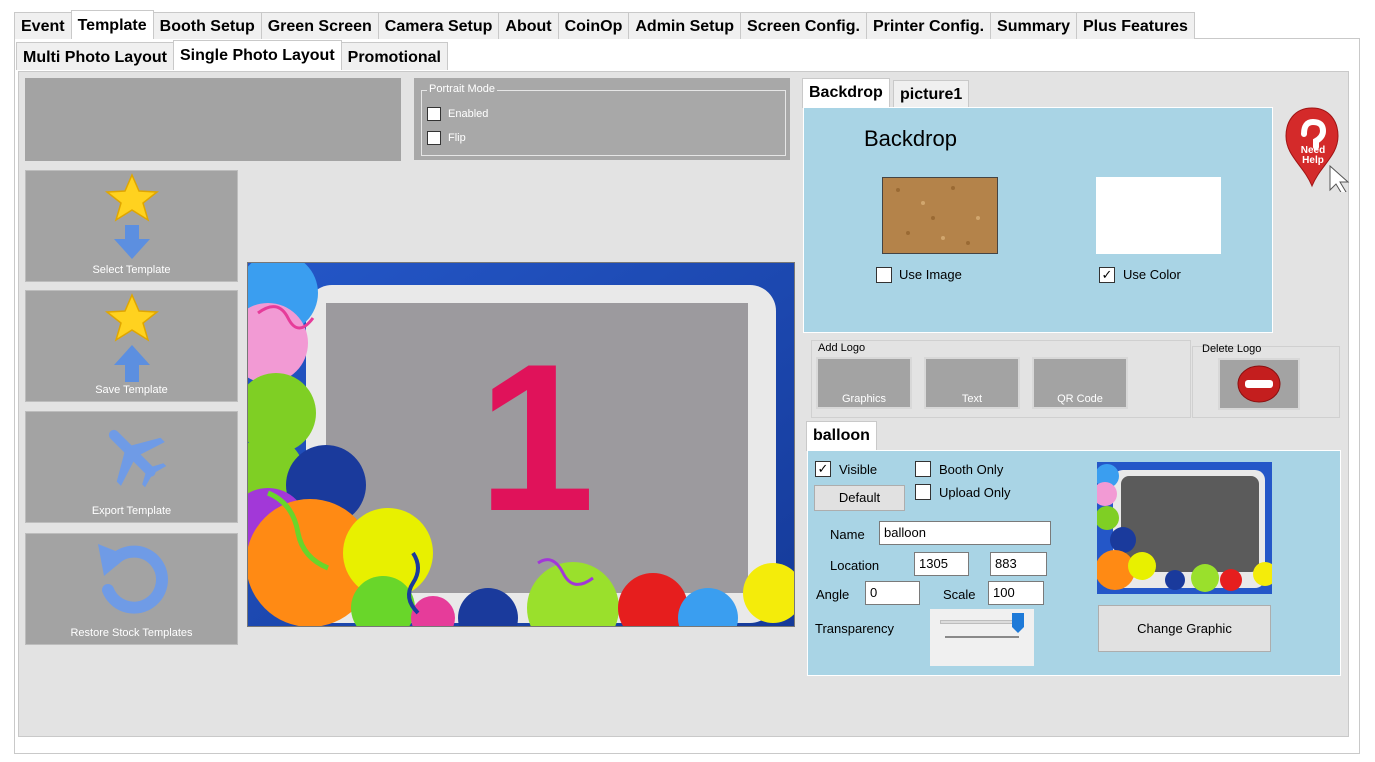 Image resolution: width=1375 pixels, height=762 pixels. What do you see at coordinates (207, 25) in the screenshot?
I see `tab-booth-setup: Booth Setup` at bounding box center [207, 25].